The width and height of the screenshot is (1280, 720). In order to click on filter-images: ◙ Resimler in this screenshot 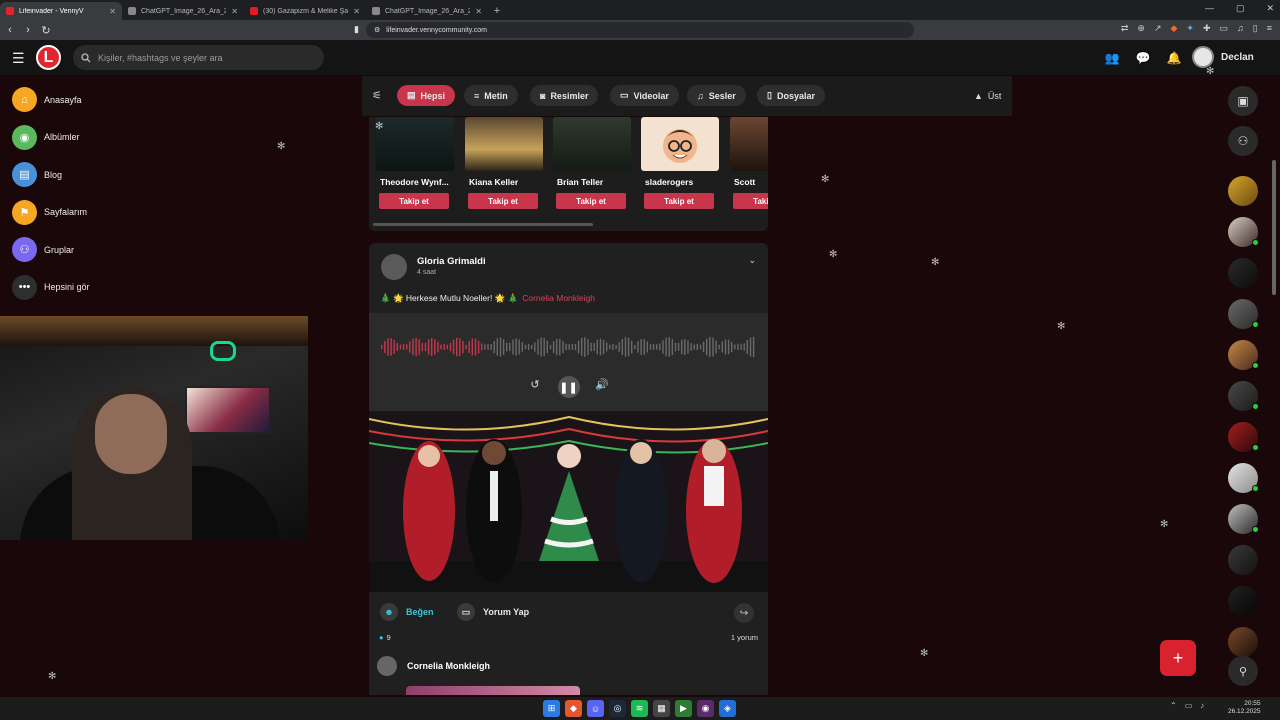, I will do `click(564, 95)`.